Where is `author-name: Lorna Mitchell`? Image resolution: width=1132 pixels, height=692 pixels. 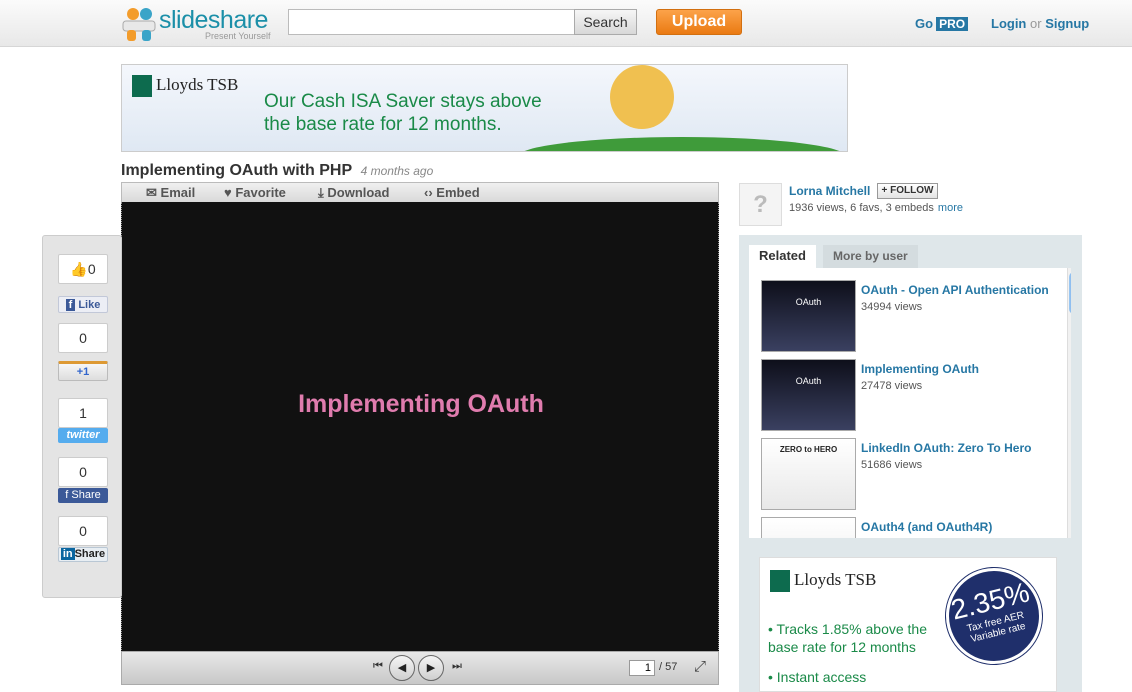
author-name: Lorna Mitchell is located at coordinates (829, 191).